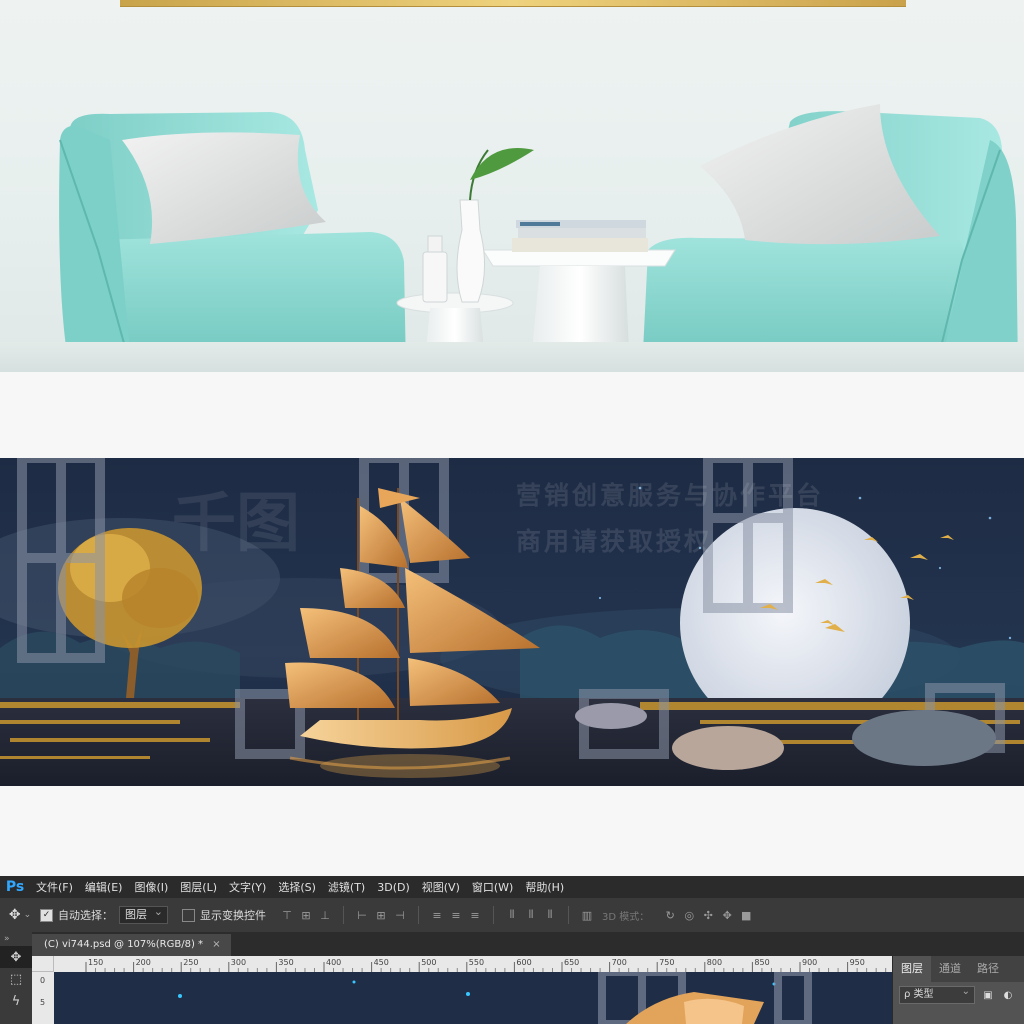 The height and width of the screenshot is (1024, 1024). Describe the element at coordinates (937, 994) in the screenshot. I see `layer-filter-dropdown: ρ 类型` at that location.